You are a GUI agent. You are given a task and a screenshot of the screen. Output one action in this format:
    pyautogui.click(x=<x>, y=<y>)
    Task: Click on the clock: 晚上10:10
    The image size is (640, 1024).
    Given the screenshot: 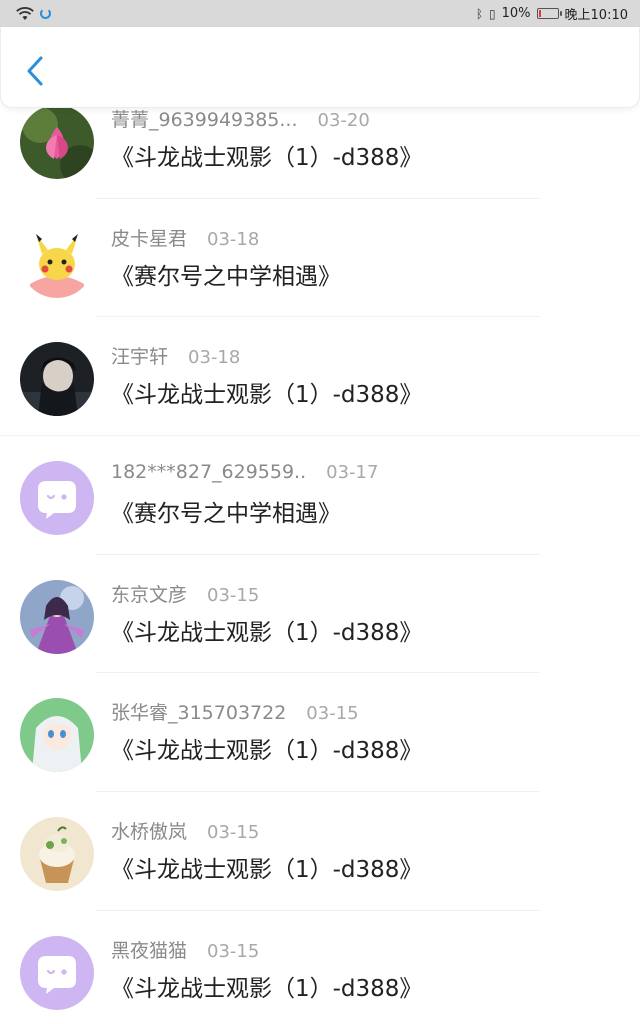 What is the action you would take?
    pyautogui.click(x=596, y=15)
    